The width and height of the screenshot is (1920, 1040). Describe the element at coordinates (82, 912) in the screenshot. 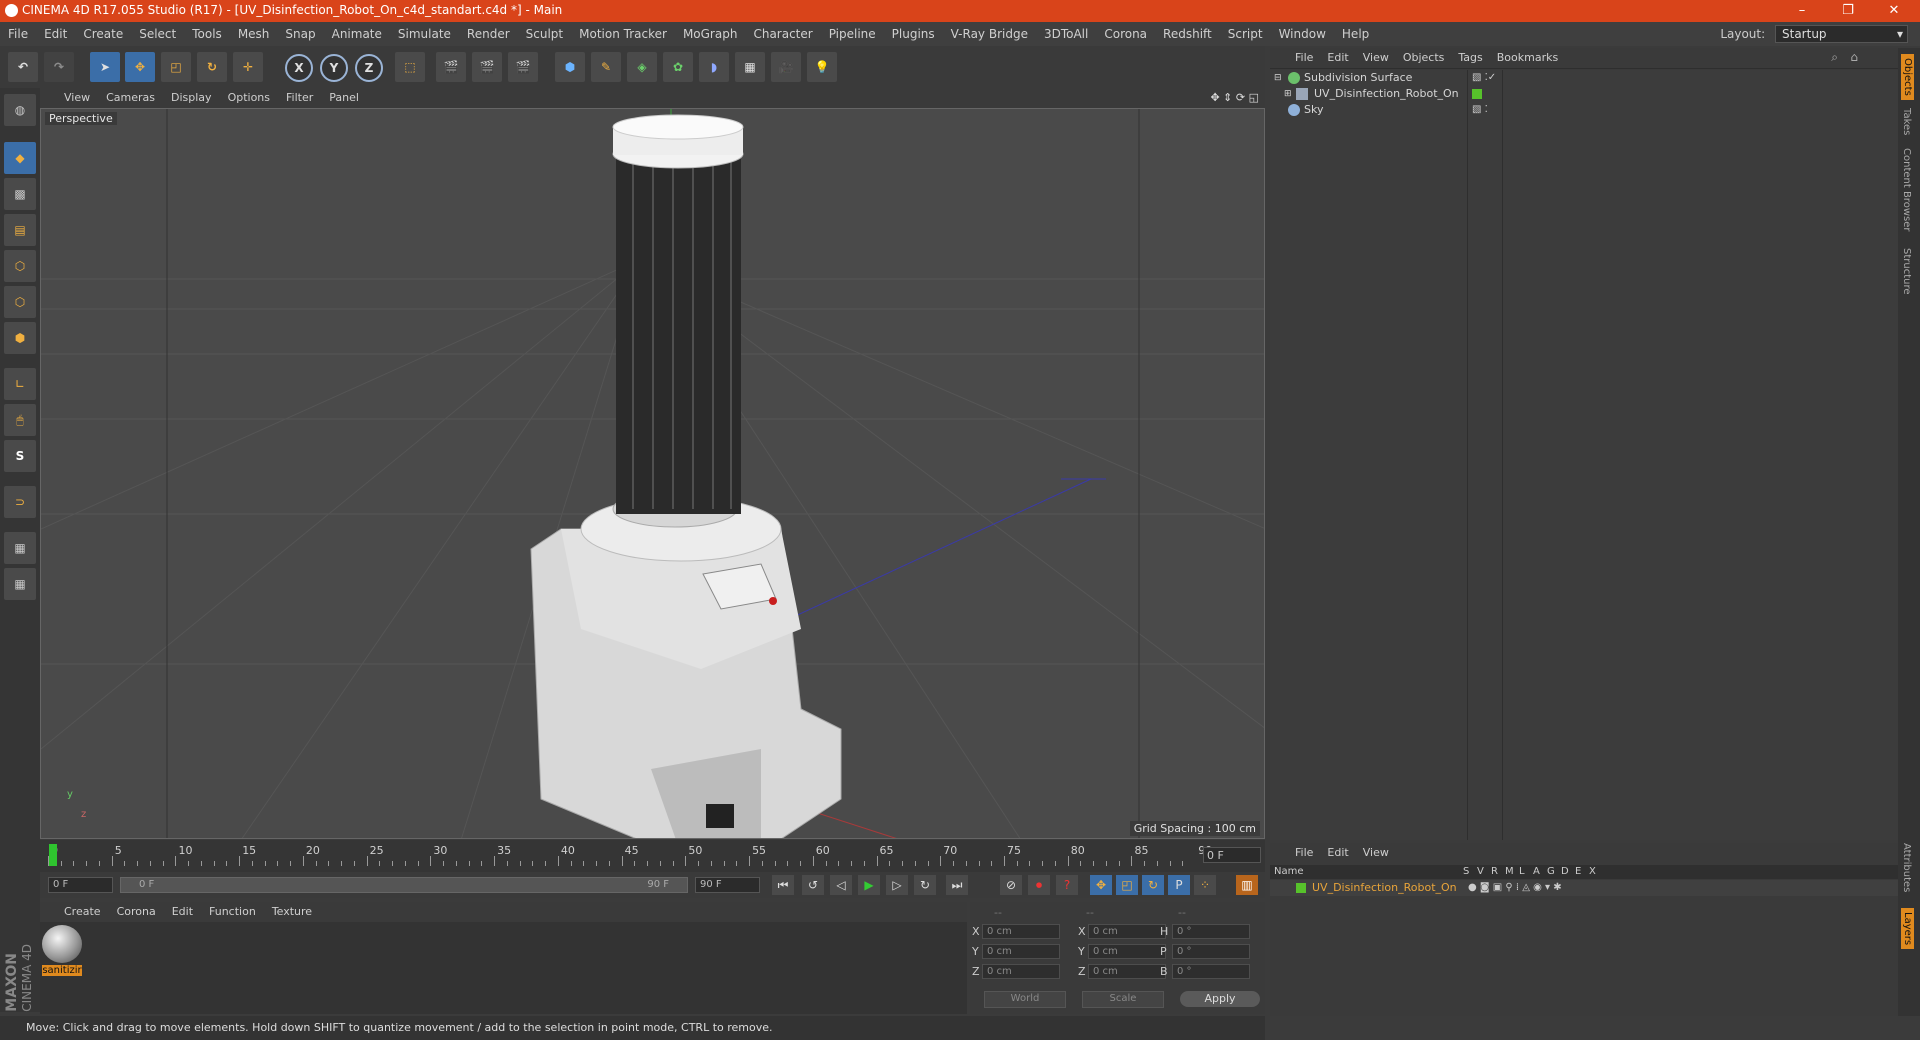

I see `material-menu-create: Create` at that location.